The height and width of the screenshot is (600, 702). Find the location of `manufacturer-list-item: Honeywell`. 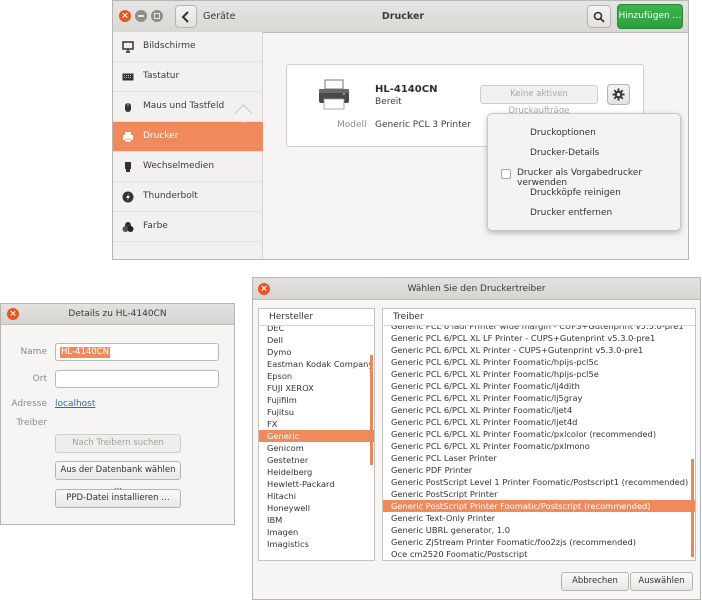

manufacturer-list-item: Honeywell is located at coordinates (316, 508).